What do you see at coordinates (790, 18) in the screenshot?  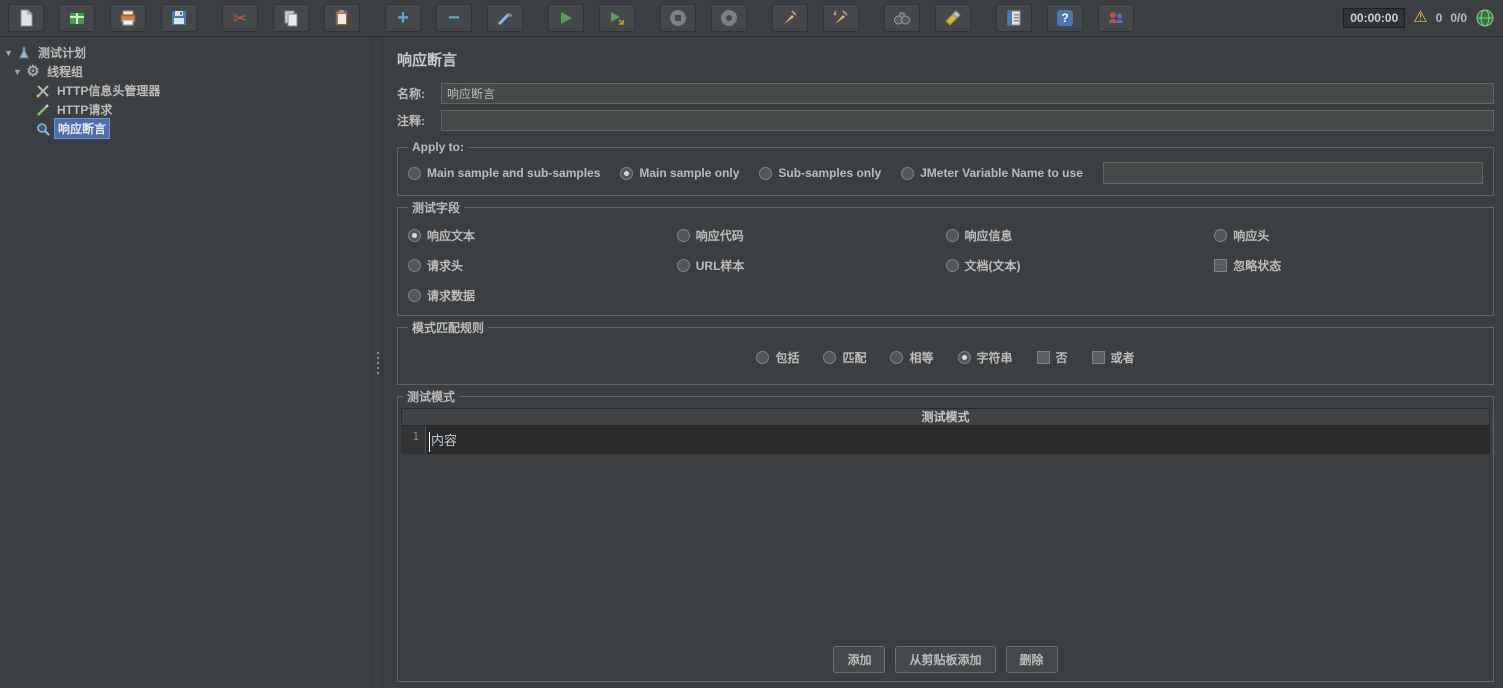 I see `clear-button` at bounding box center [790, 18].